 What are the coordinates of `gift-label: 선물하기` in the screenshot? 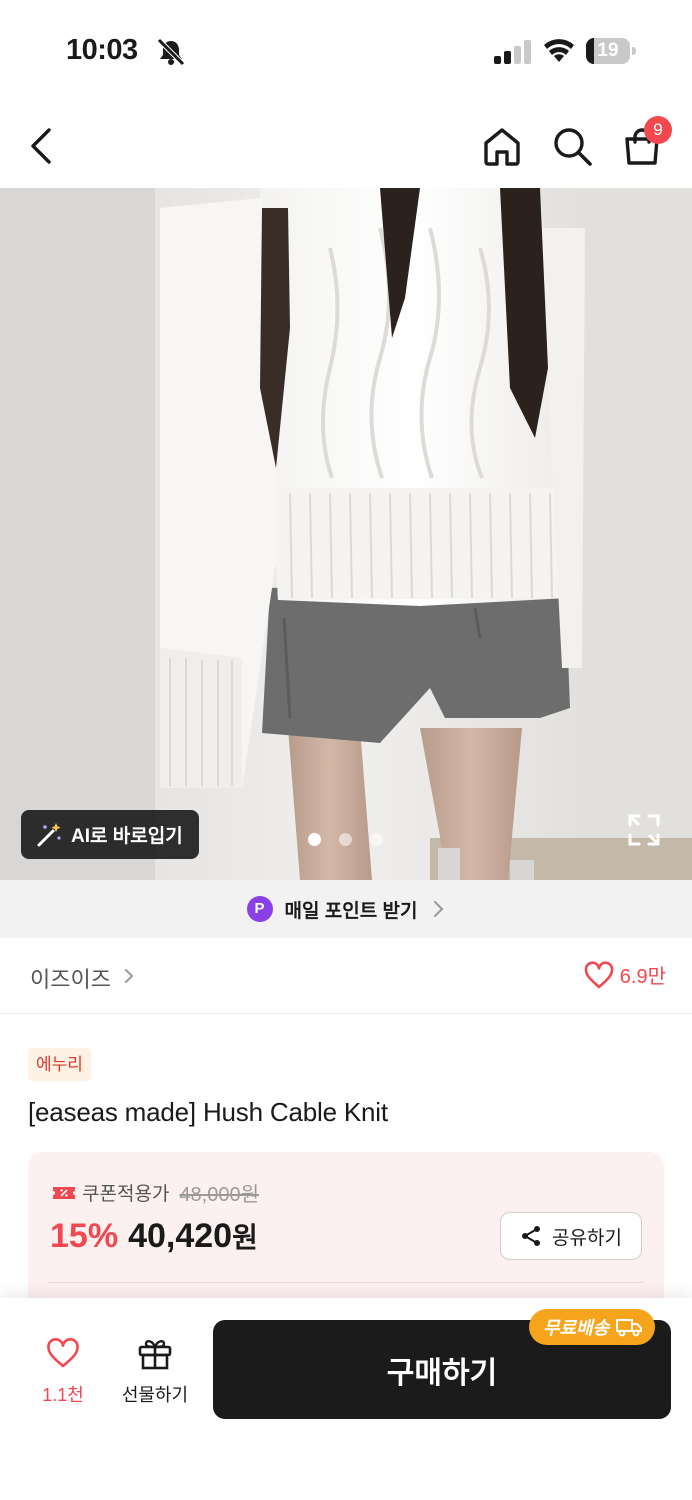 It's located at (155, 1395).